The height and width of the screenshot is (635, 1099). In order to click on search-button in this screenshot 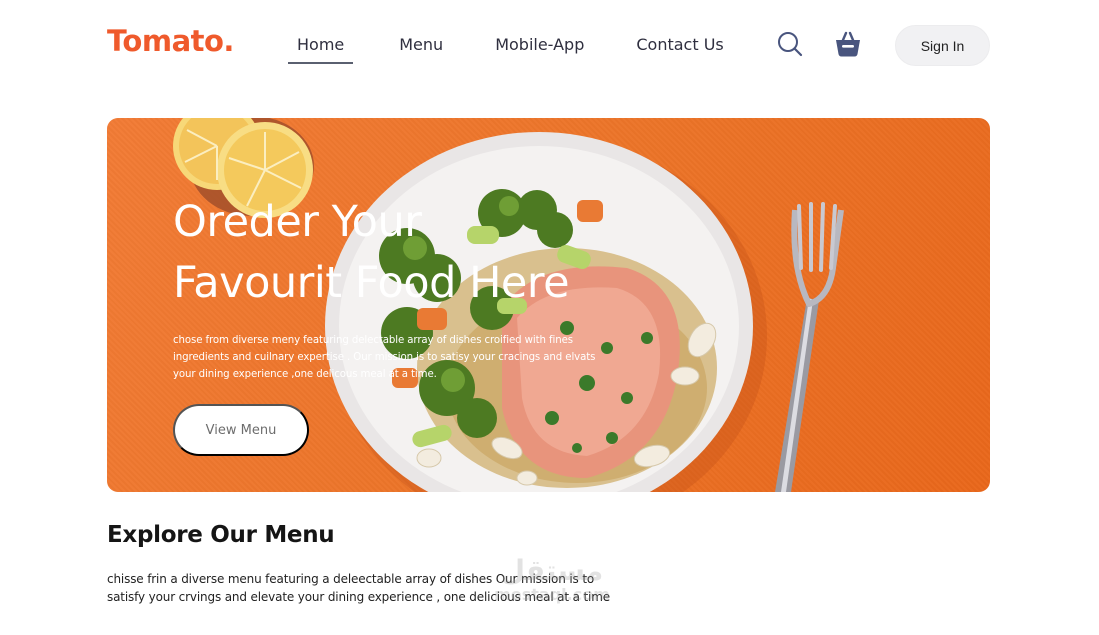, I will do `click(790, 44)`.